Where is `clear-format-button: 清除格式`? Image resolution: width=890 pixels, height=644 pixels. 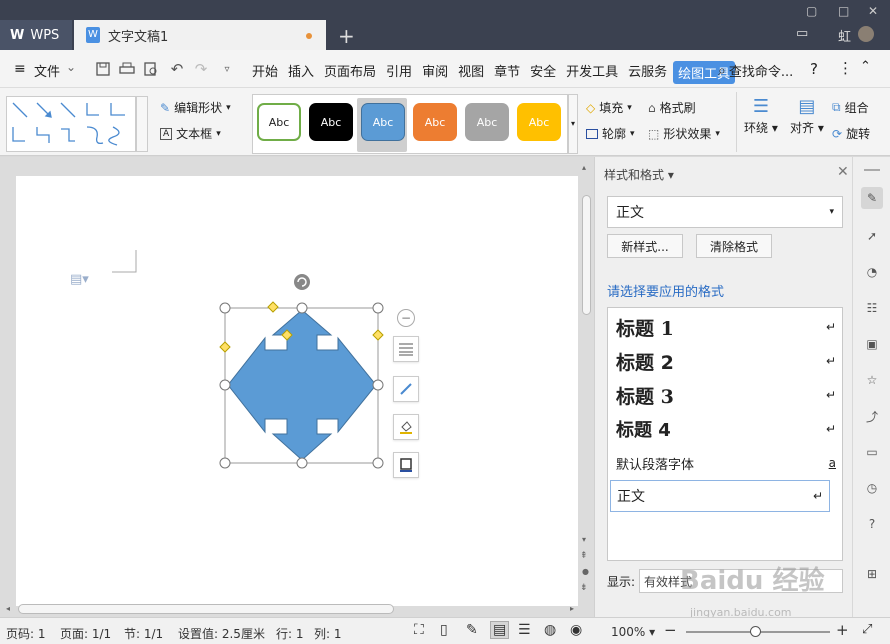 clear-format-button: 清除格式 is located at coordinates (734, 246).